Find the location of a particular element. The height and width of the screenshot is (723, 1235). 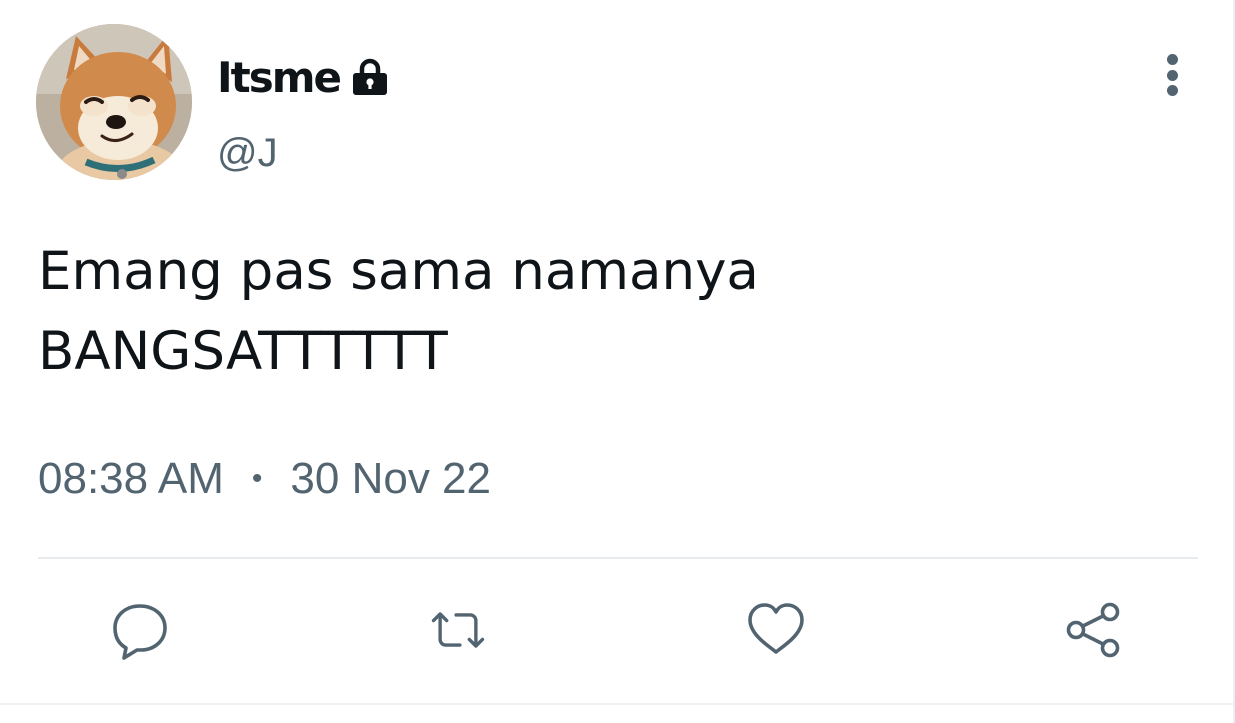

more-options-button is located at coordinates (1172, 75).